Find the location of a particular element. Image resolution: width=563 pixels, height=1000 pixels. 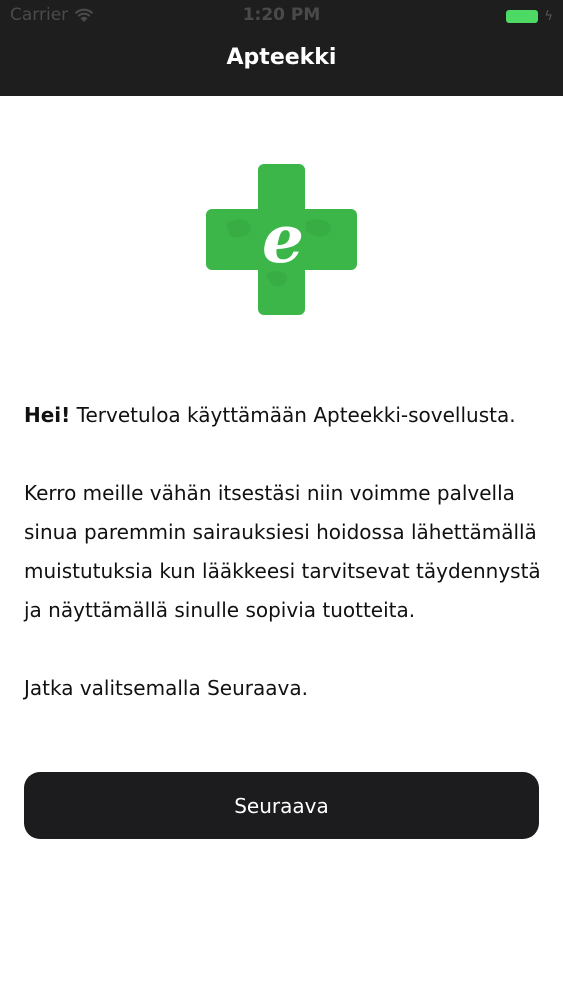

greeting-bold: Hei! is located at coordinates (47, 415).